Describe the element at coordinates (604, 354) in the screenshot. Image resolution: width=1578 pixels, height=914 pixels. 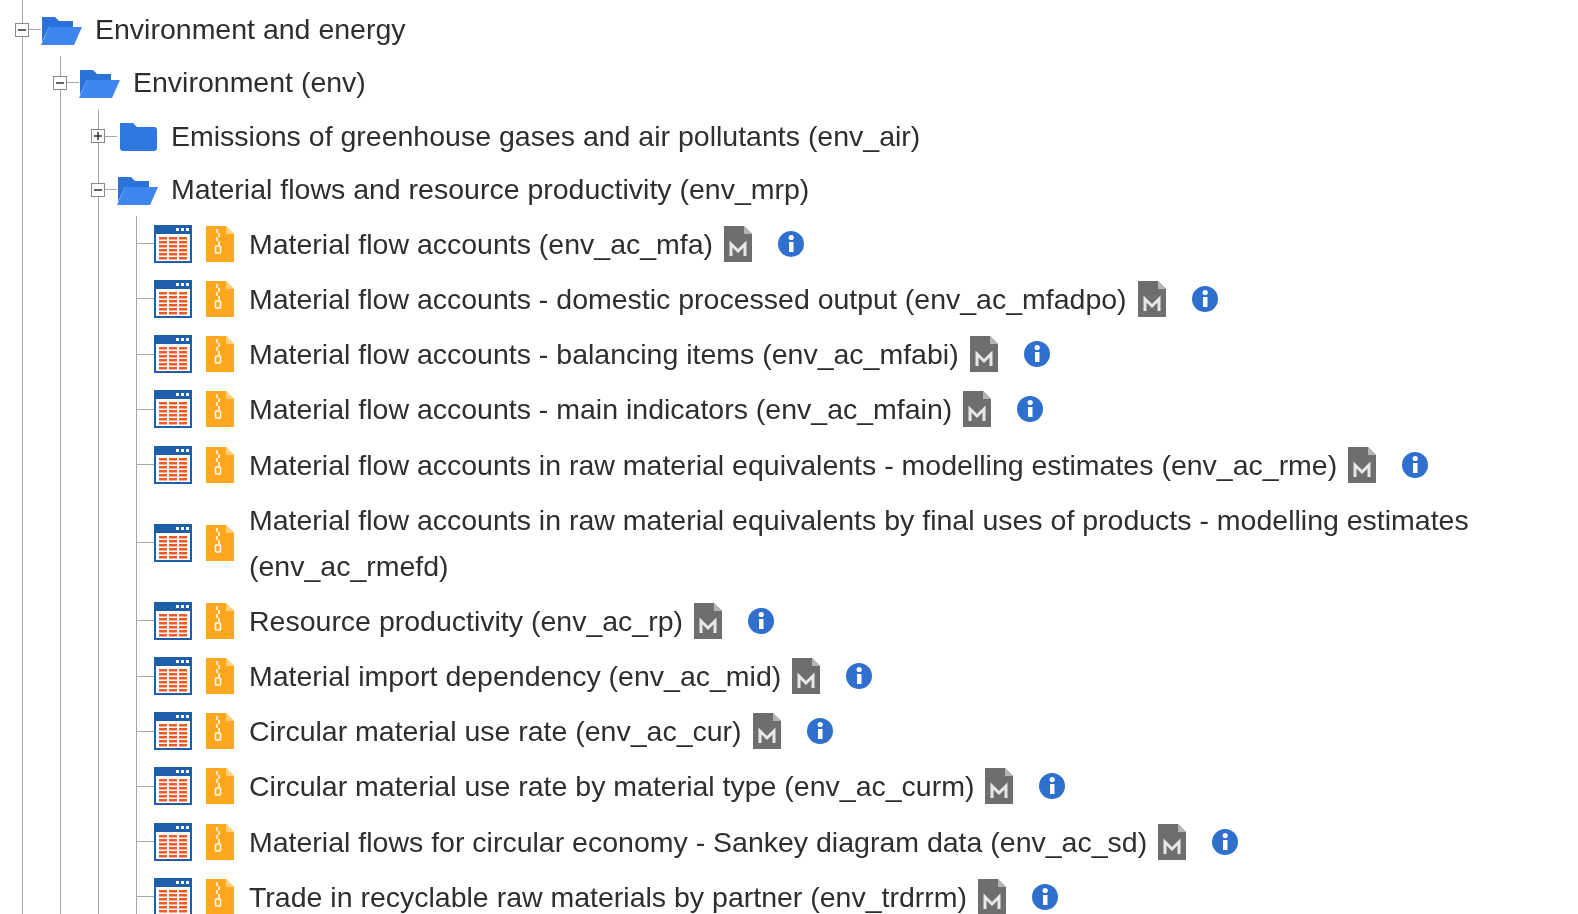
I see `dataset-label: Material flow accounts - balancing items (env_ac_mfabi)` at that location.